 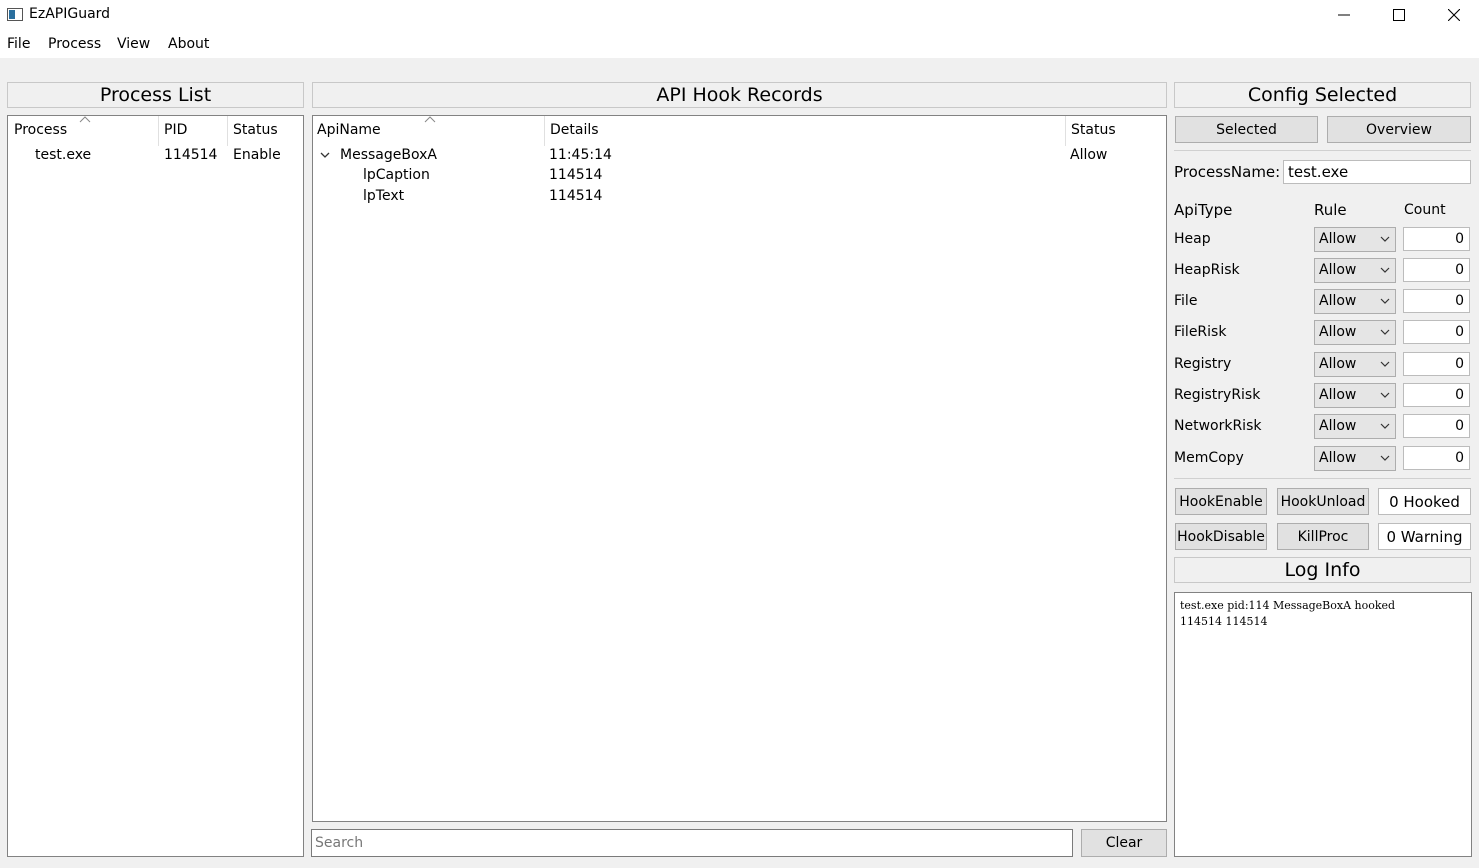 I want to click on count-filerisk: 0, so click(x=1436, y=332).